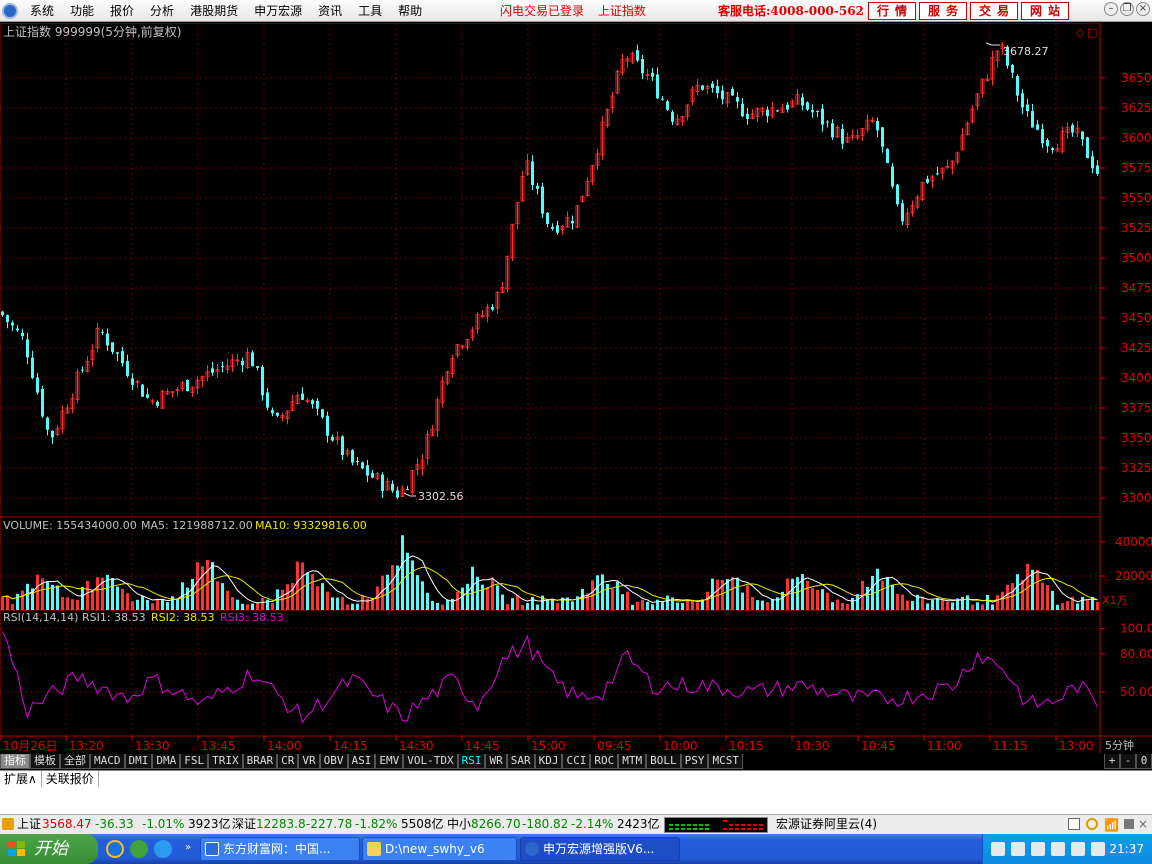 This screenshot has width=1152, height=864. What do you see at coordinates (716, 825) in the screenshot?
I see `breadth-bars-icon` at bounding box center [716, 825].